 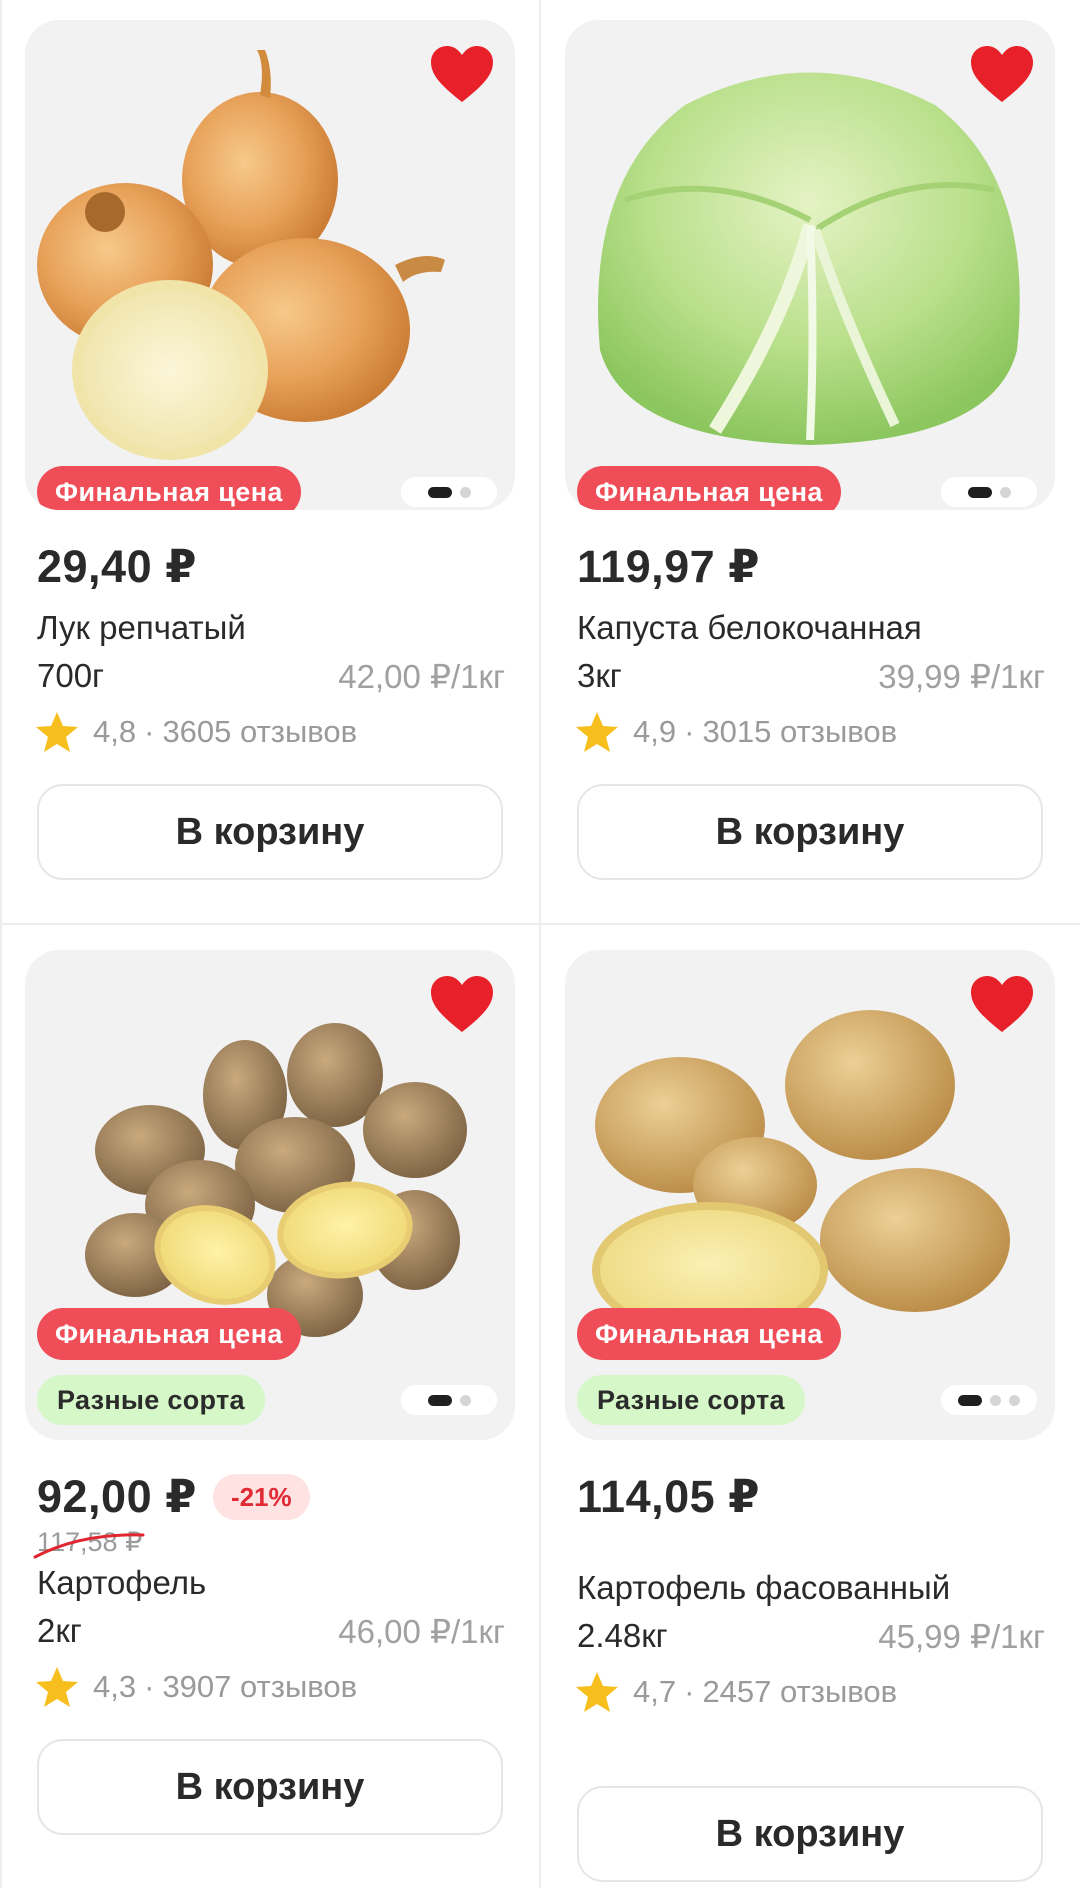 I want to click on product-meta: 3кг 39,99 ₽/1кг, so click(x=810, y=676).